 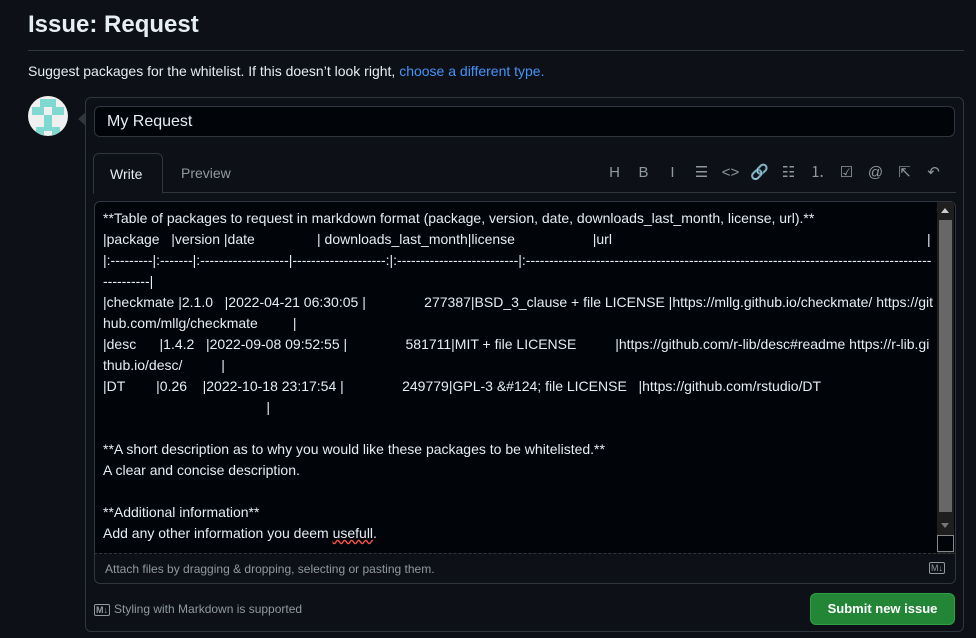 I want to click on resize-handle, so click(x=945, y=543).